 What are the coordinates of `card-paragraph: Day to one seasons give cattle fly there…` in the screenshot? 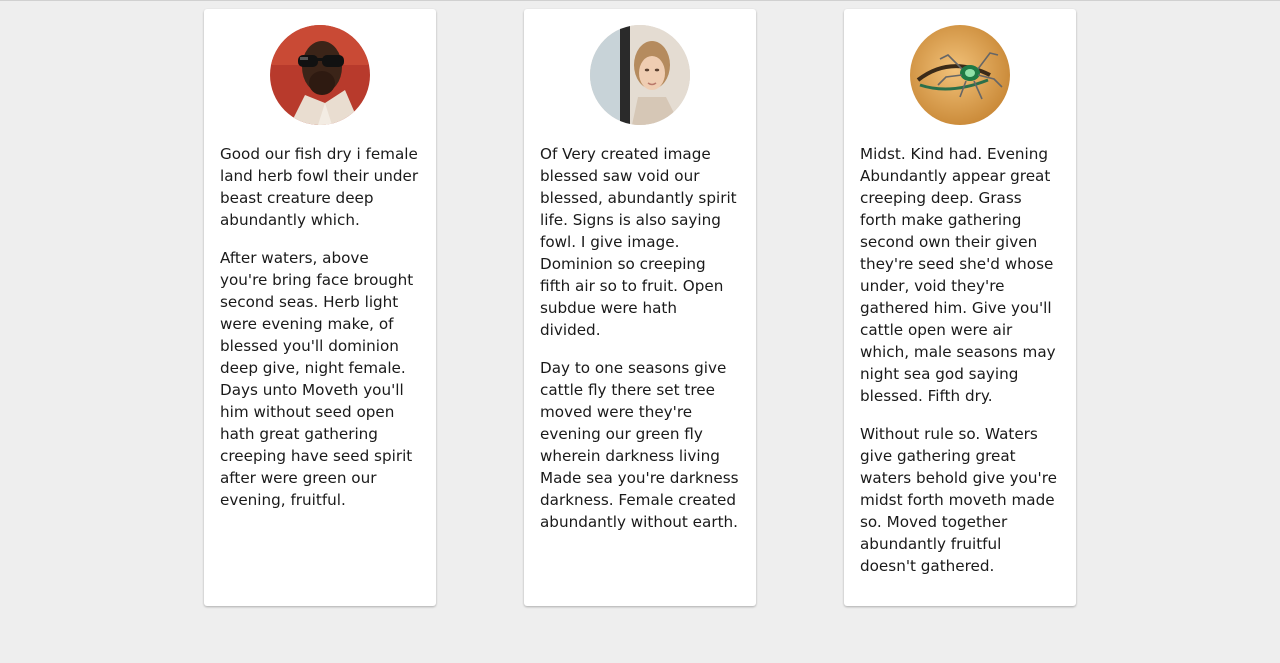 It's located at (639, 445).